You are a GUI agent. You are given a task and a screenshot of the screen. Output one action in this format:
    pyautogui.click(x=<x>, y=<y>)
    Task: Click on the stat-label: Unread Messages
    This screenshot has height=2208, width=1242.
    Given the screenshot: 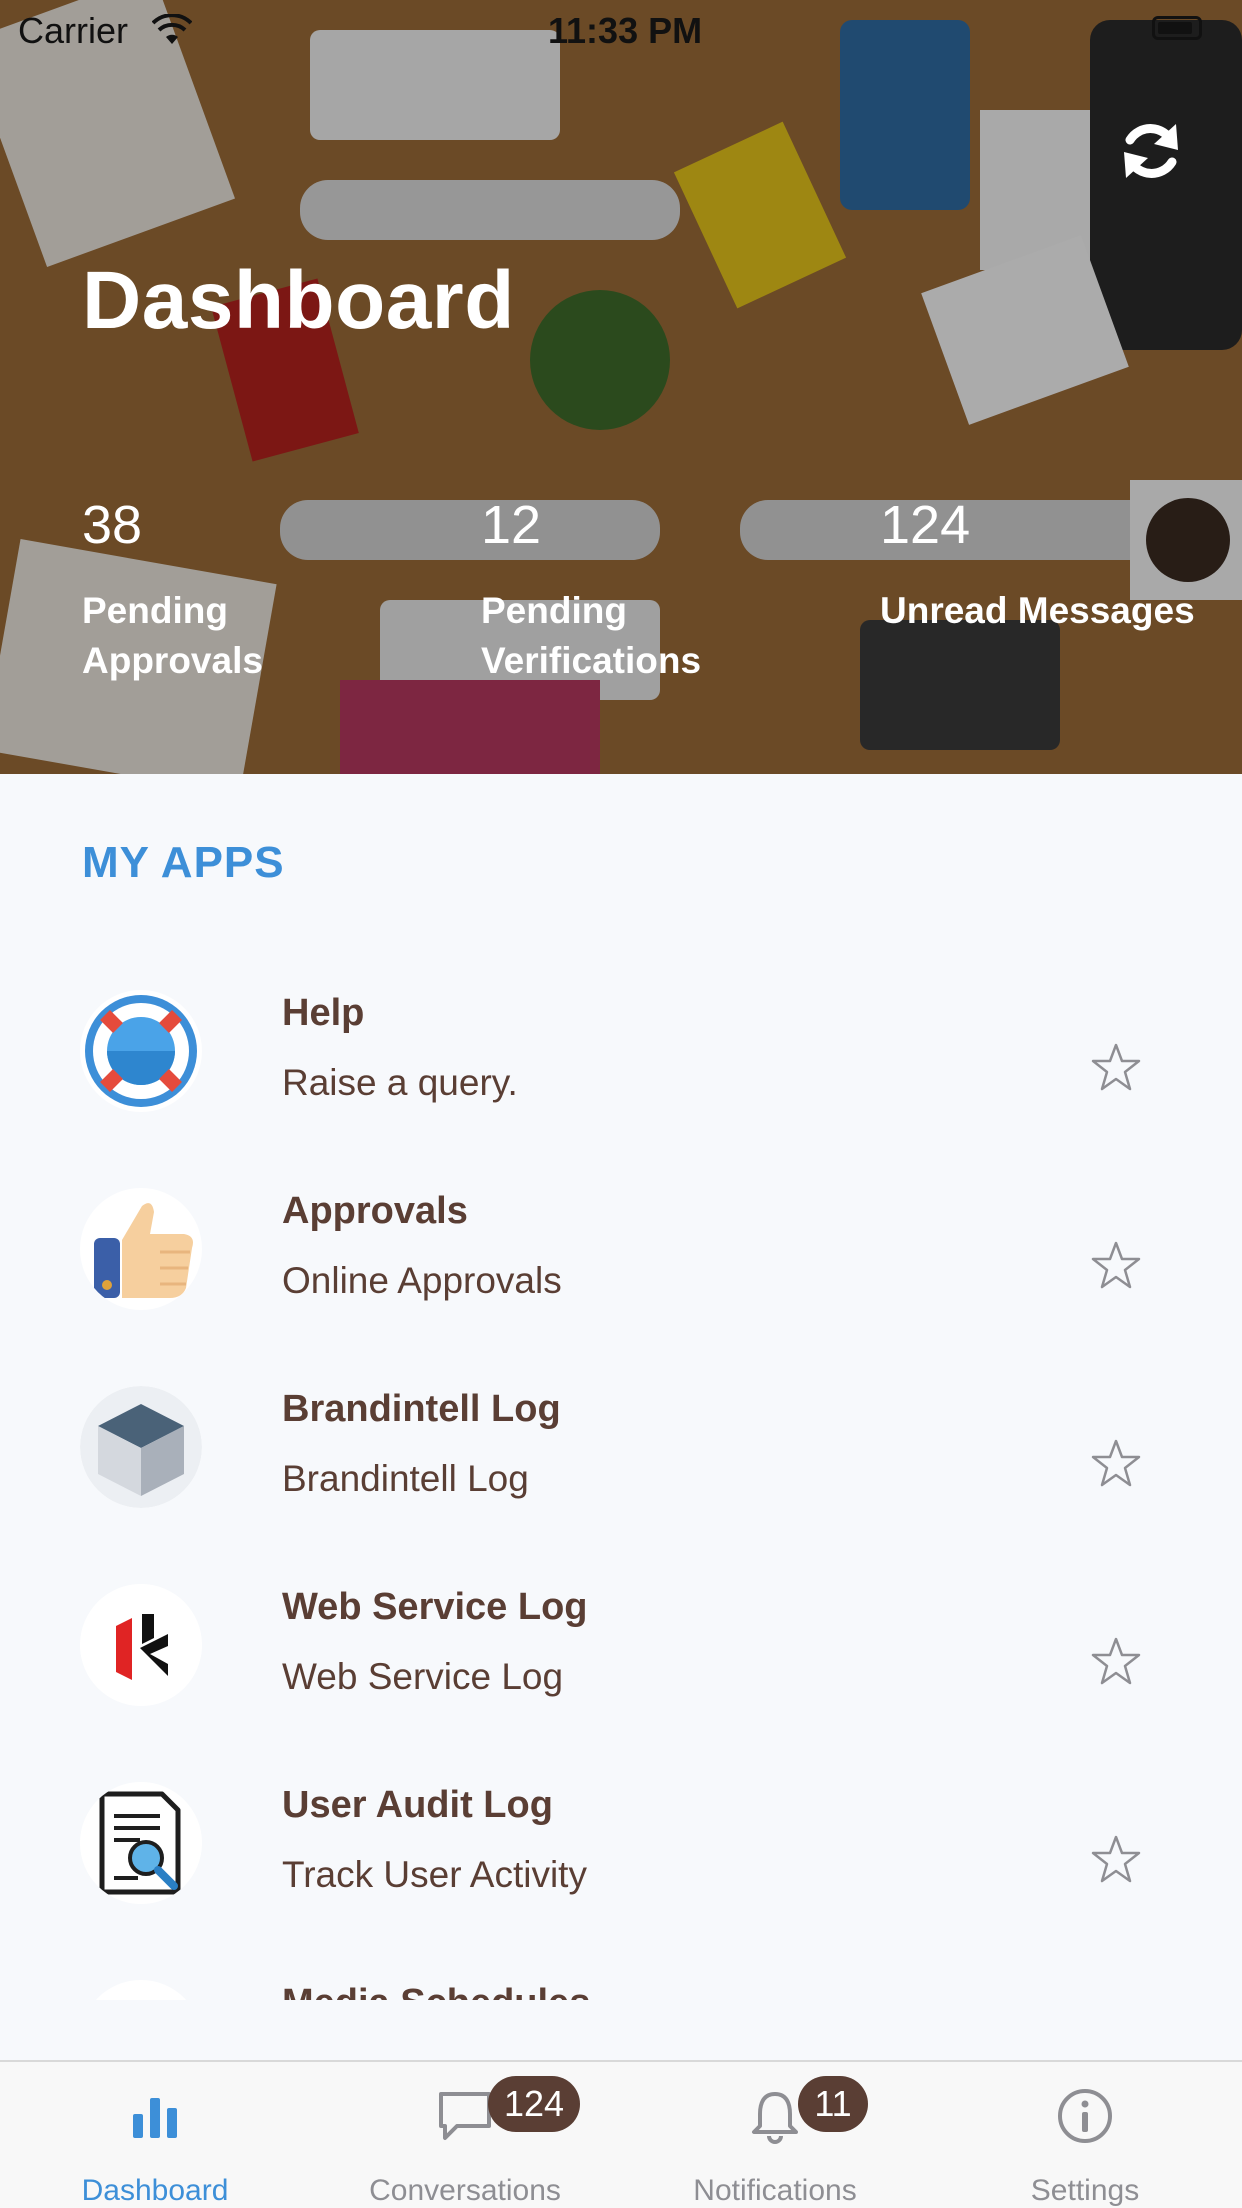 What is the action you would take?
    pyautogui.click(x=1037, y=610)
    